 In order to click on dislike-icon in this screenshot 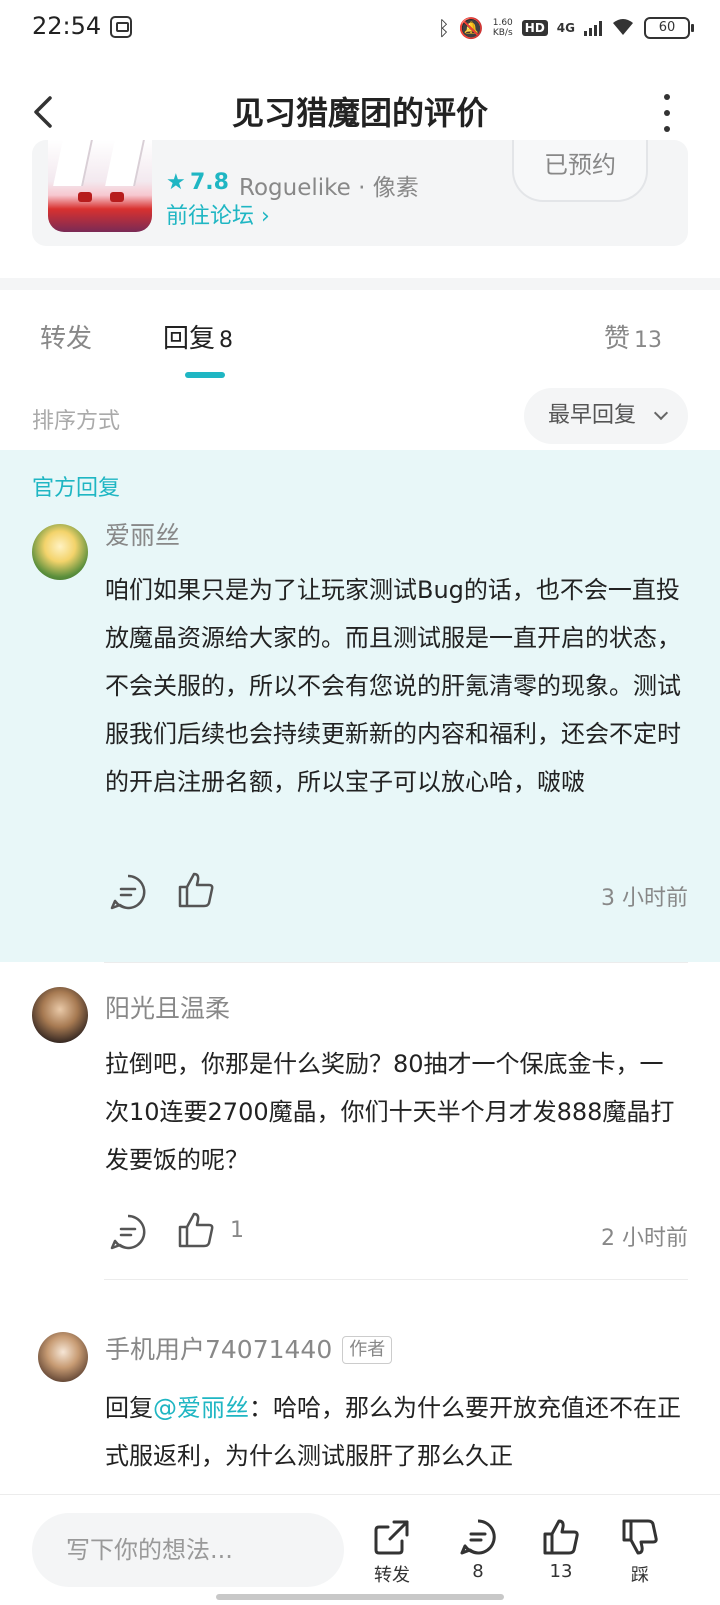, I will do `click(640, 1537)`.